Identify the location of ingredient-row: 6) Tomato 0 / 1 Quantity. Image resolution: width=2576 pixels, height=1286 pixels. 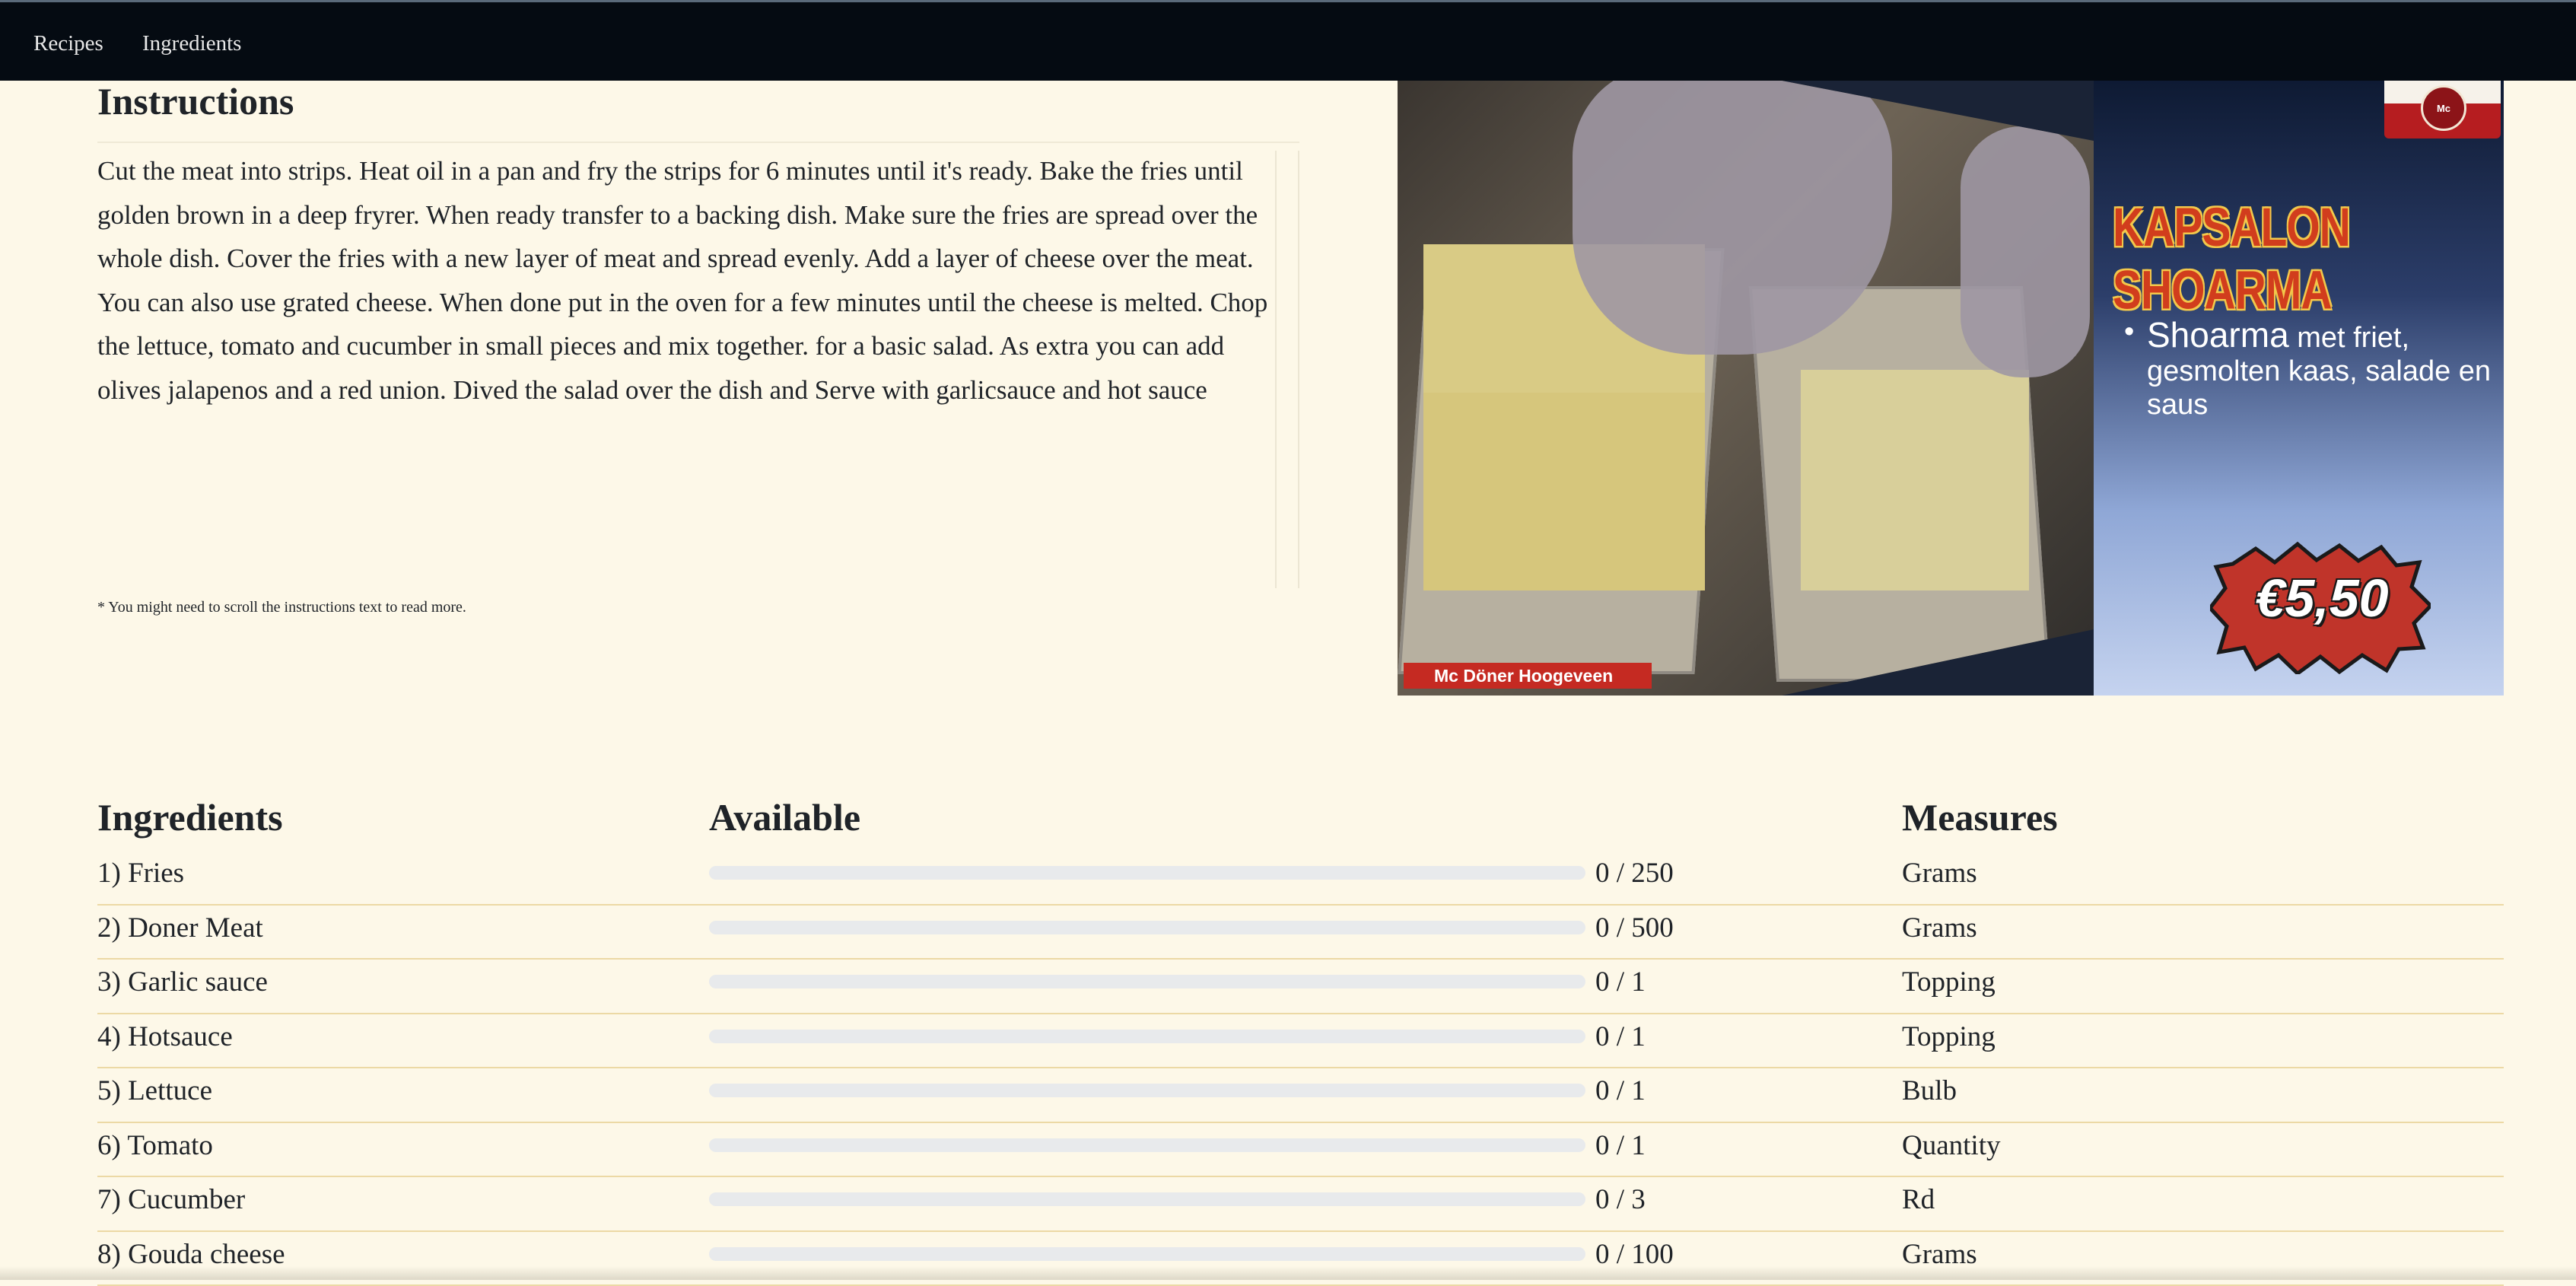
(1300, 1150).